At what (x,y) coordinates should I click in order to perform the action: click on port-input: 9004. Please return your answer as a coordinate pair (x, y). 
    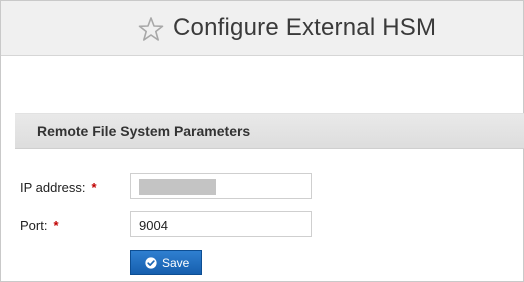
    Looking at the image, I should click on (221, 224).